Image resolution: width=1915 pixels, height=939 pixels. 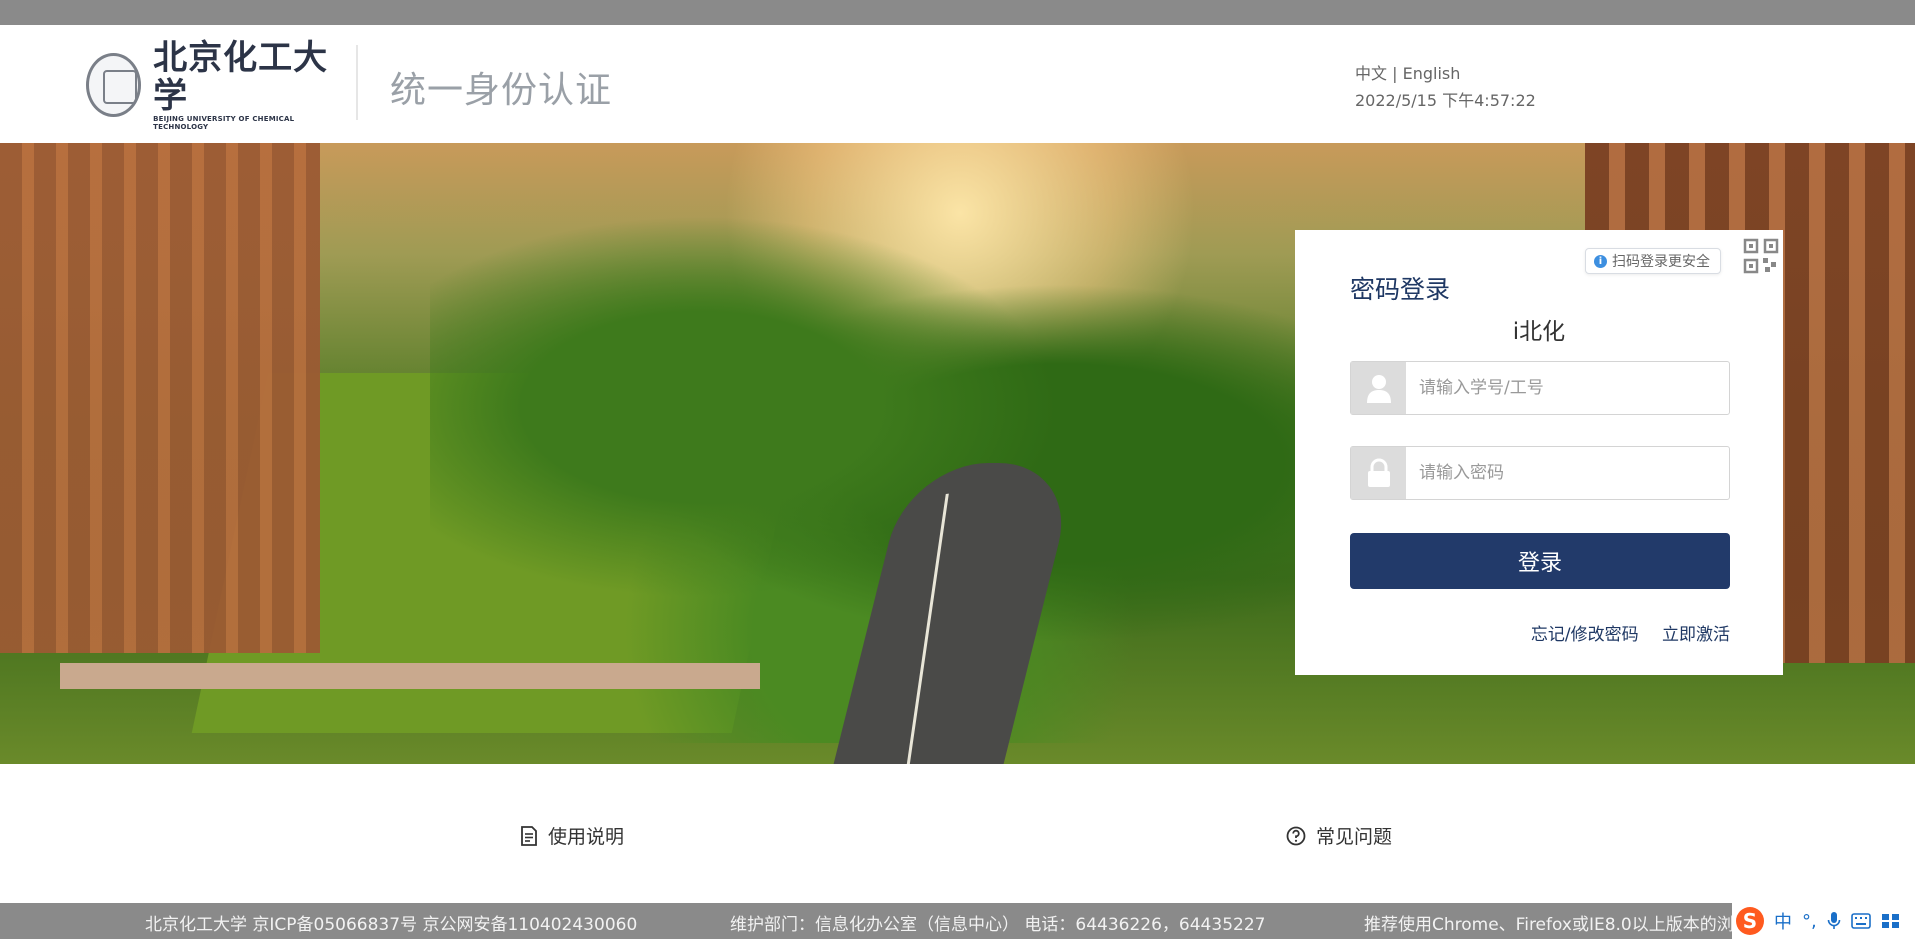 I want to click on page-title: 统一身份认证, so click(x=501, y=90).